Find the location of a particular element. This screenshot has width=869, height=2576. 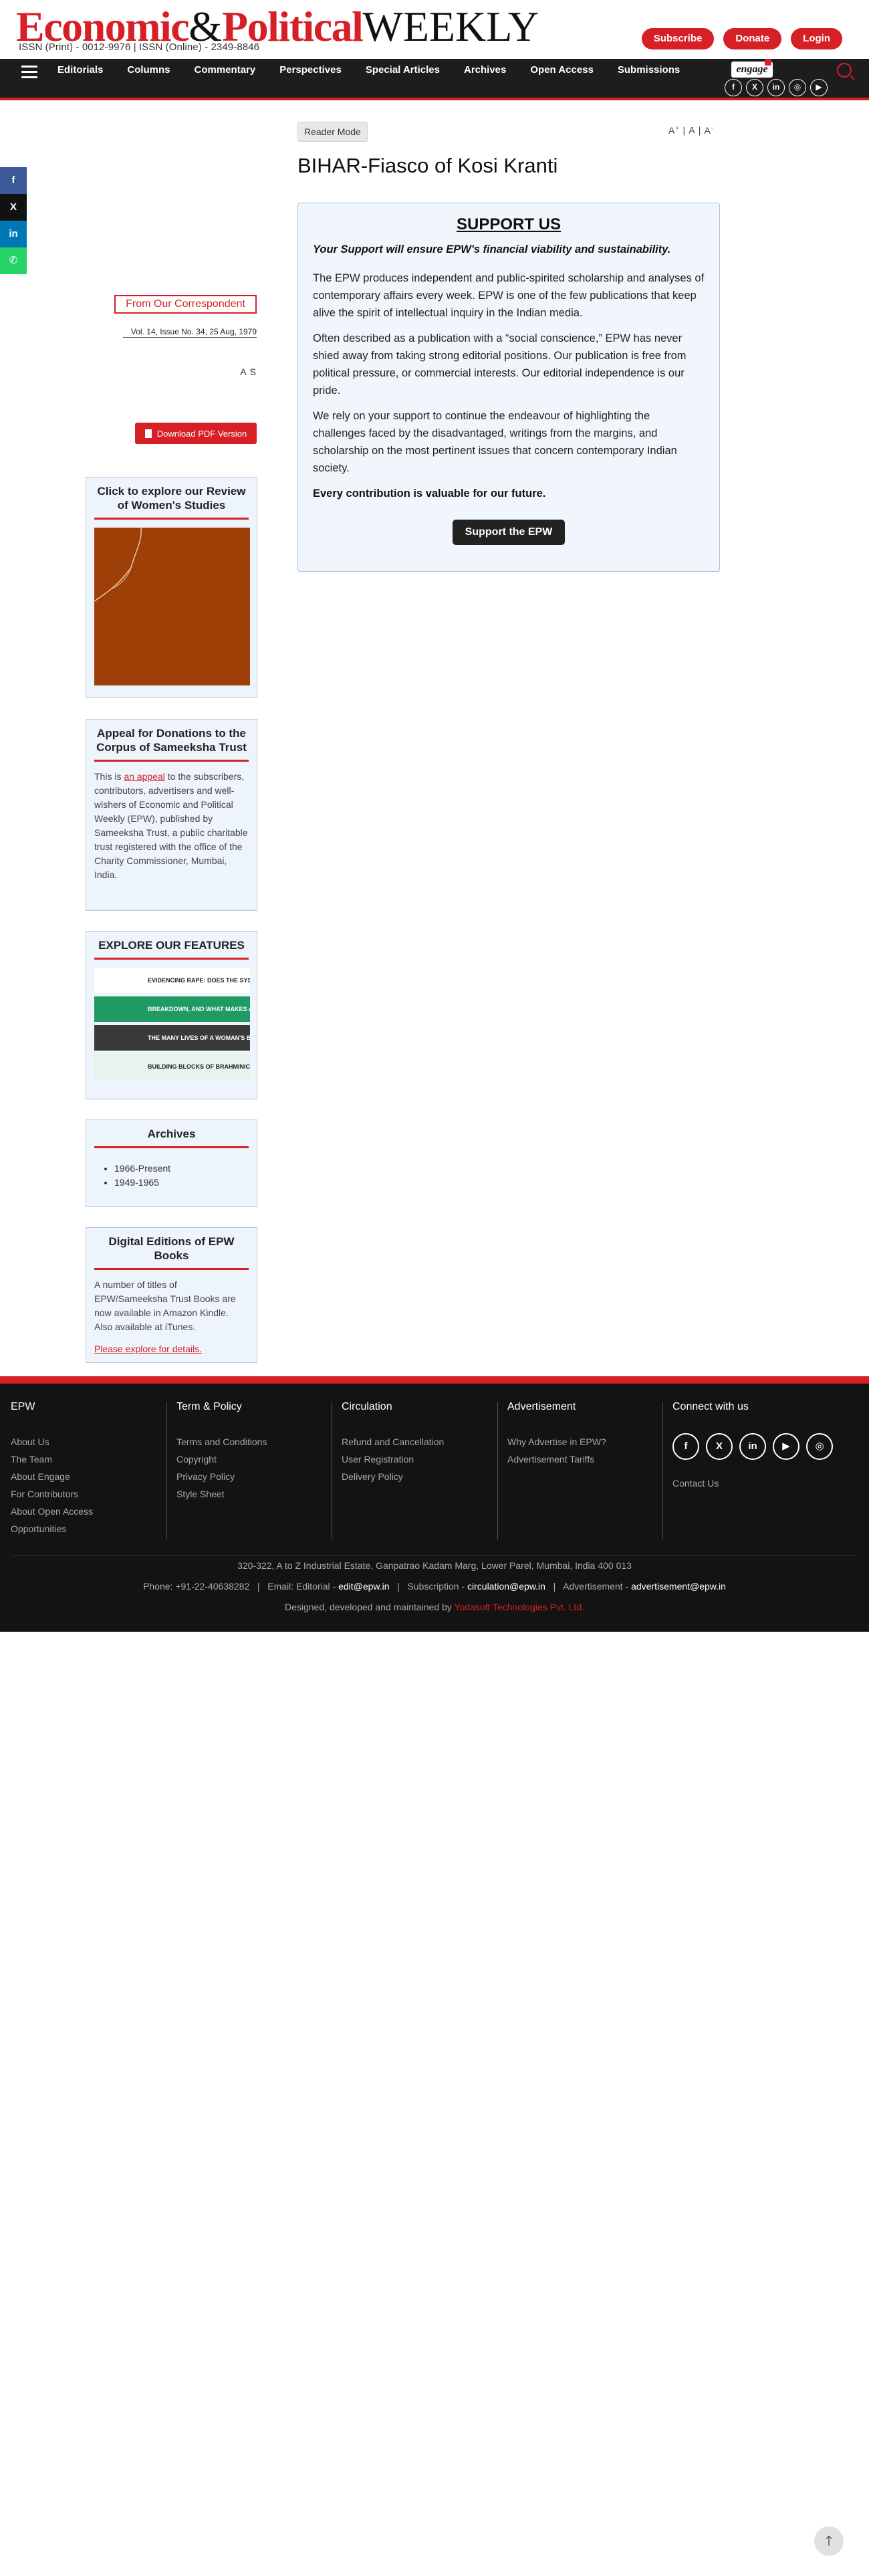

archives-card: Archives 1966-Present 1949-1965 is located at coordinates (172, 1163).